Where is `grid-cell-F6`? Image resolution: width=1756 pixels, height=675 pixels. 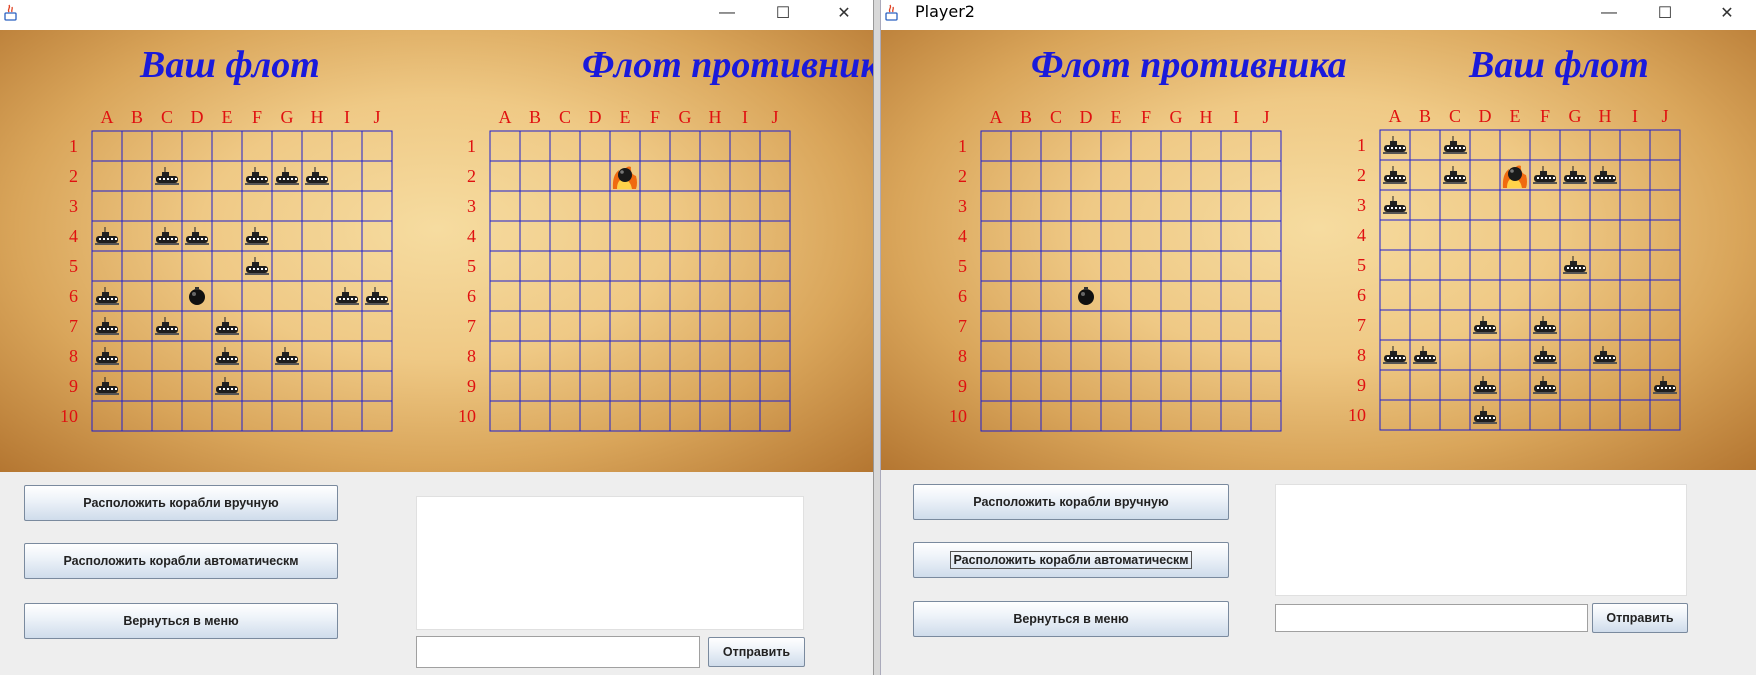 grid-cell-F6 is located at coordinates (655, 296).